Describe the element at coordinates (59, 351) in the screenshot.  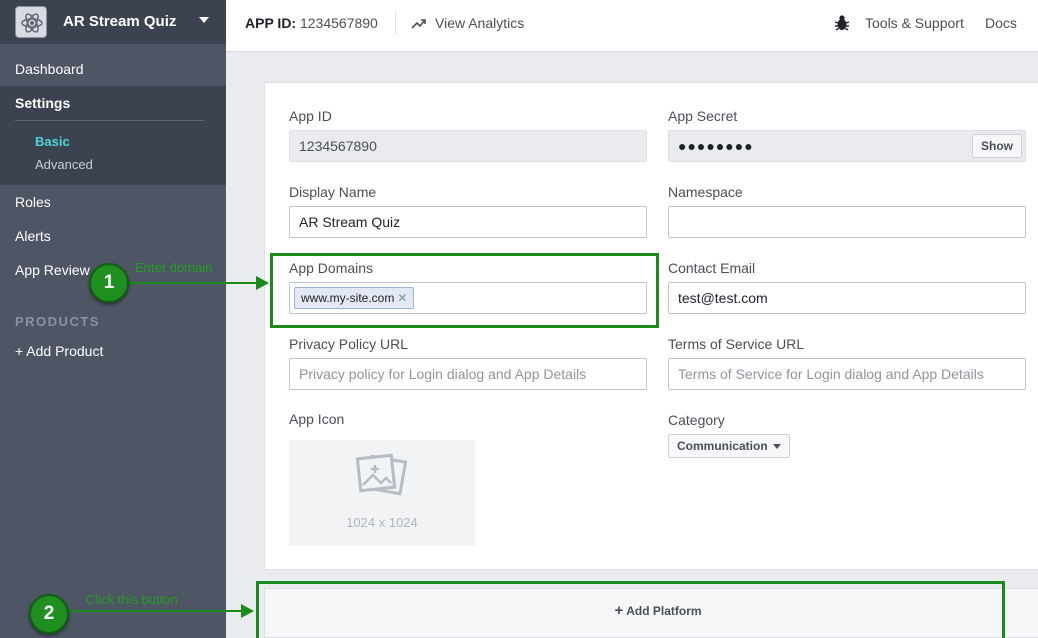
I see `add-product-link: + Add Product` at that location.